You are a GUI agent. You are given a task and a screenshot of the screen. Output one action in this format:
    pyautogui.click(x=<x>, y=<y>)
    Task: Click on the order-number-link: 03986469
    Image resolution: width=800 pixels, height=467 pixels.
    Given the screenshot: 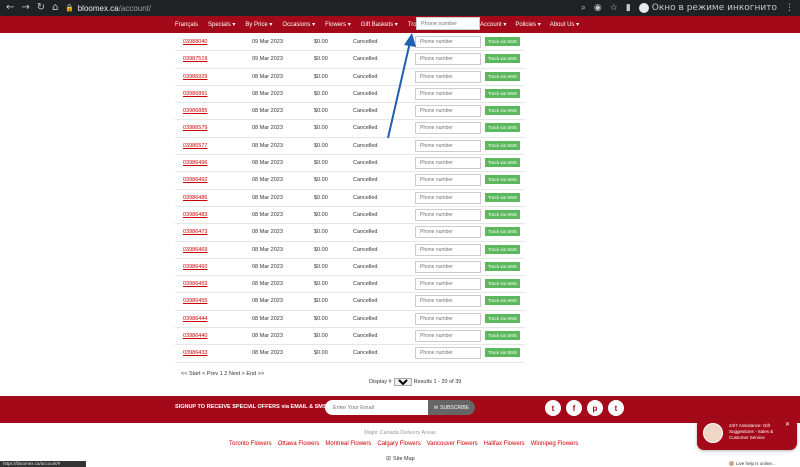 What is the action you would take?
    pyautogui.click(x=195, y=250)
    